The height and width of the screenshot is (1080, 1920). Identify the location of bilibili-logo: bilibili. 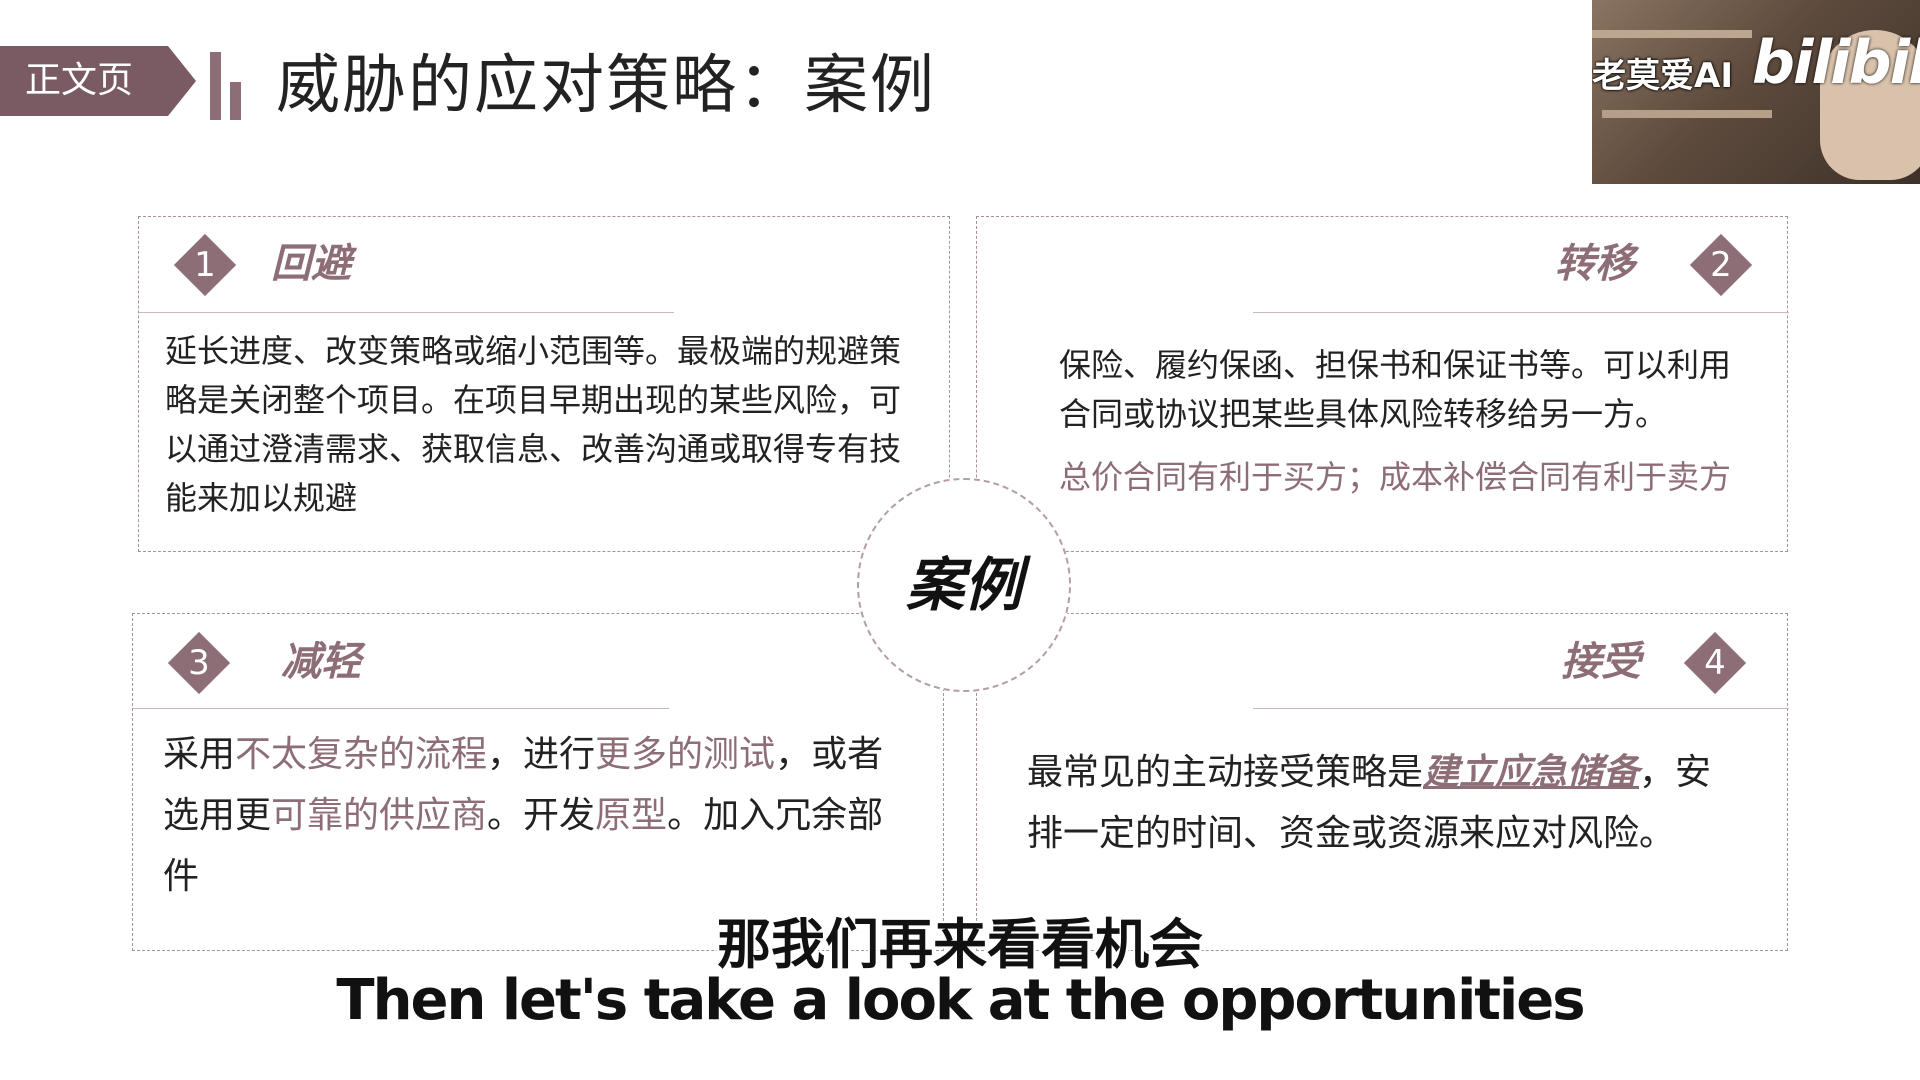
(1836, 63).